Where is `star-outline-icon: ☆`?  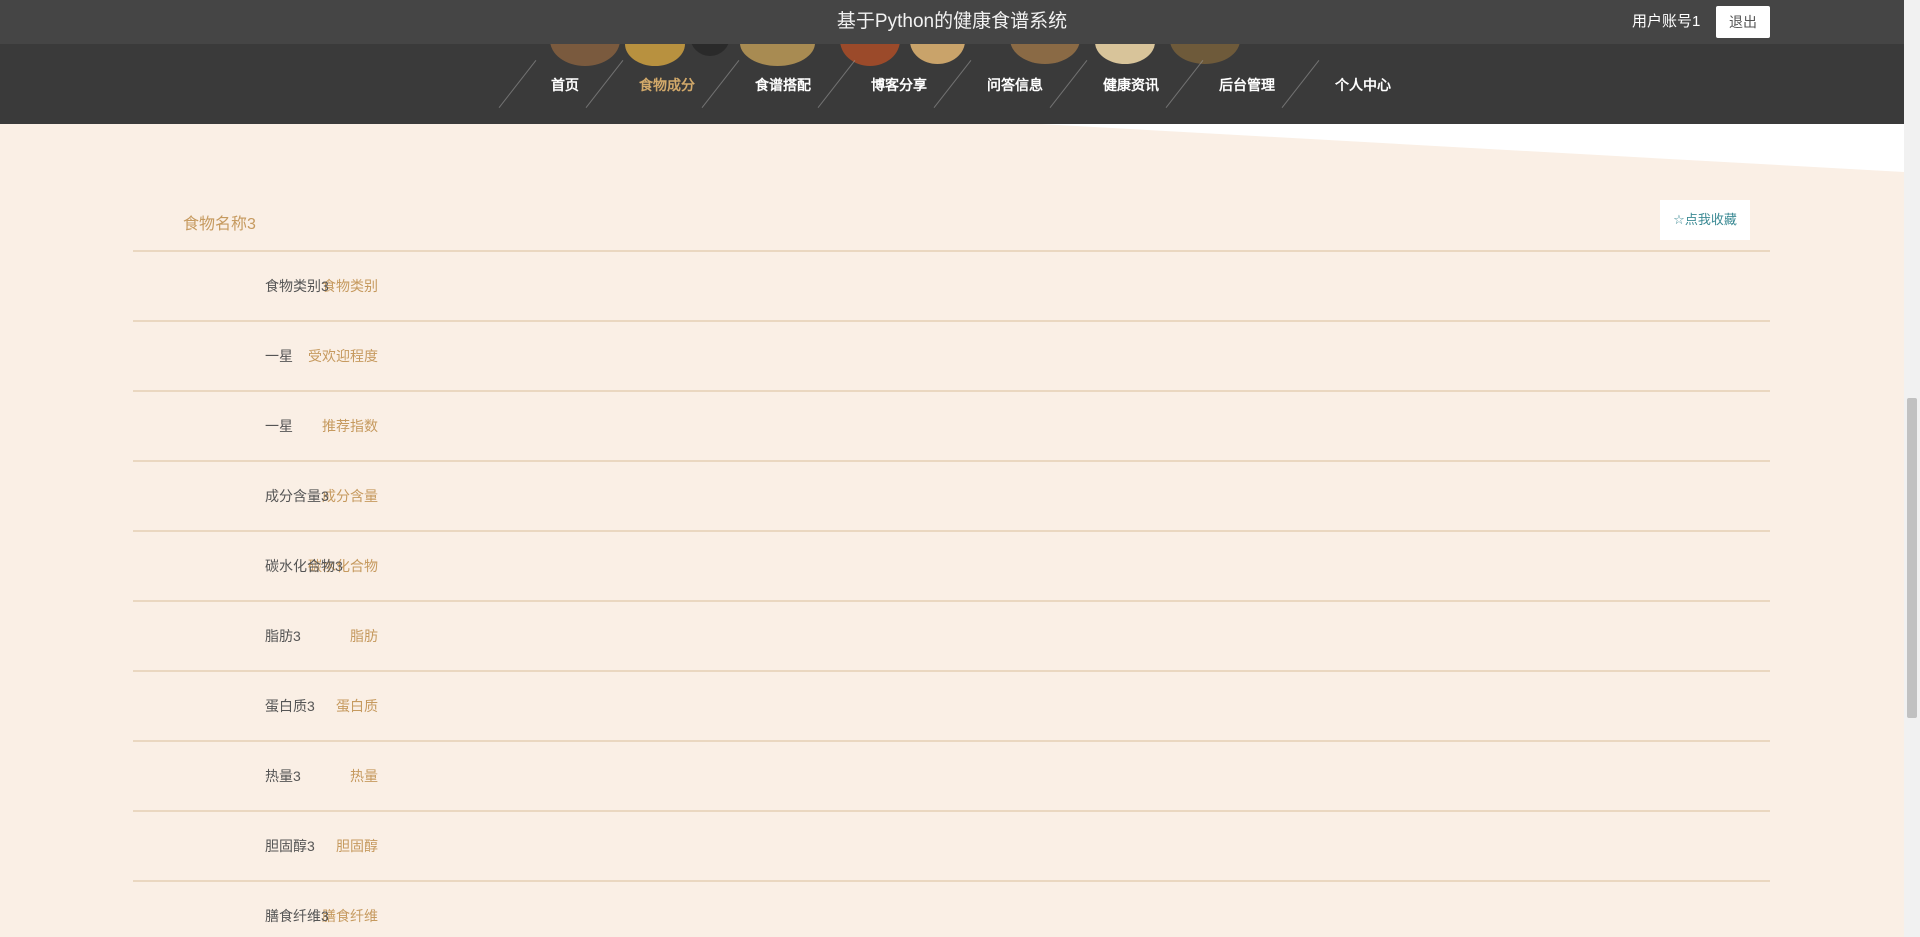
star-outline-icon: ☆ is located at coordinates (1679, 219).